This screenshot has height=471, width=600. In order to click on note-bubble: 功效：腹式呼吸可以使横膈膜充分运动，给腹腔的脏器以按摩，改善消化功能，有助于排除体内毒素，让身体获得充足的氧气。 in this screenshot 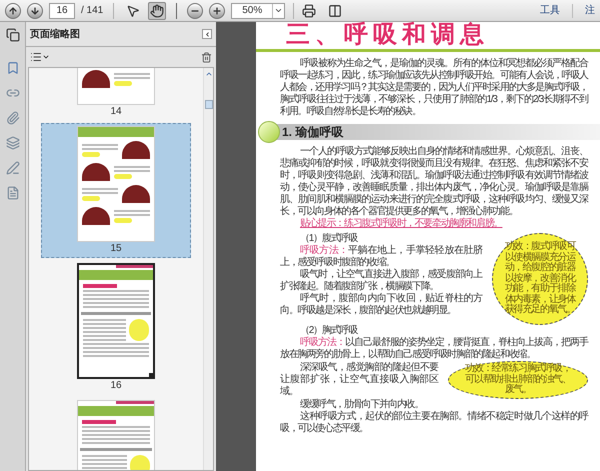, I will do `click(540, 279)`.